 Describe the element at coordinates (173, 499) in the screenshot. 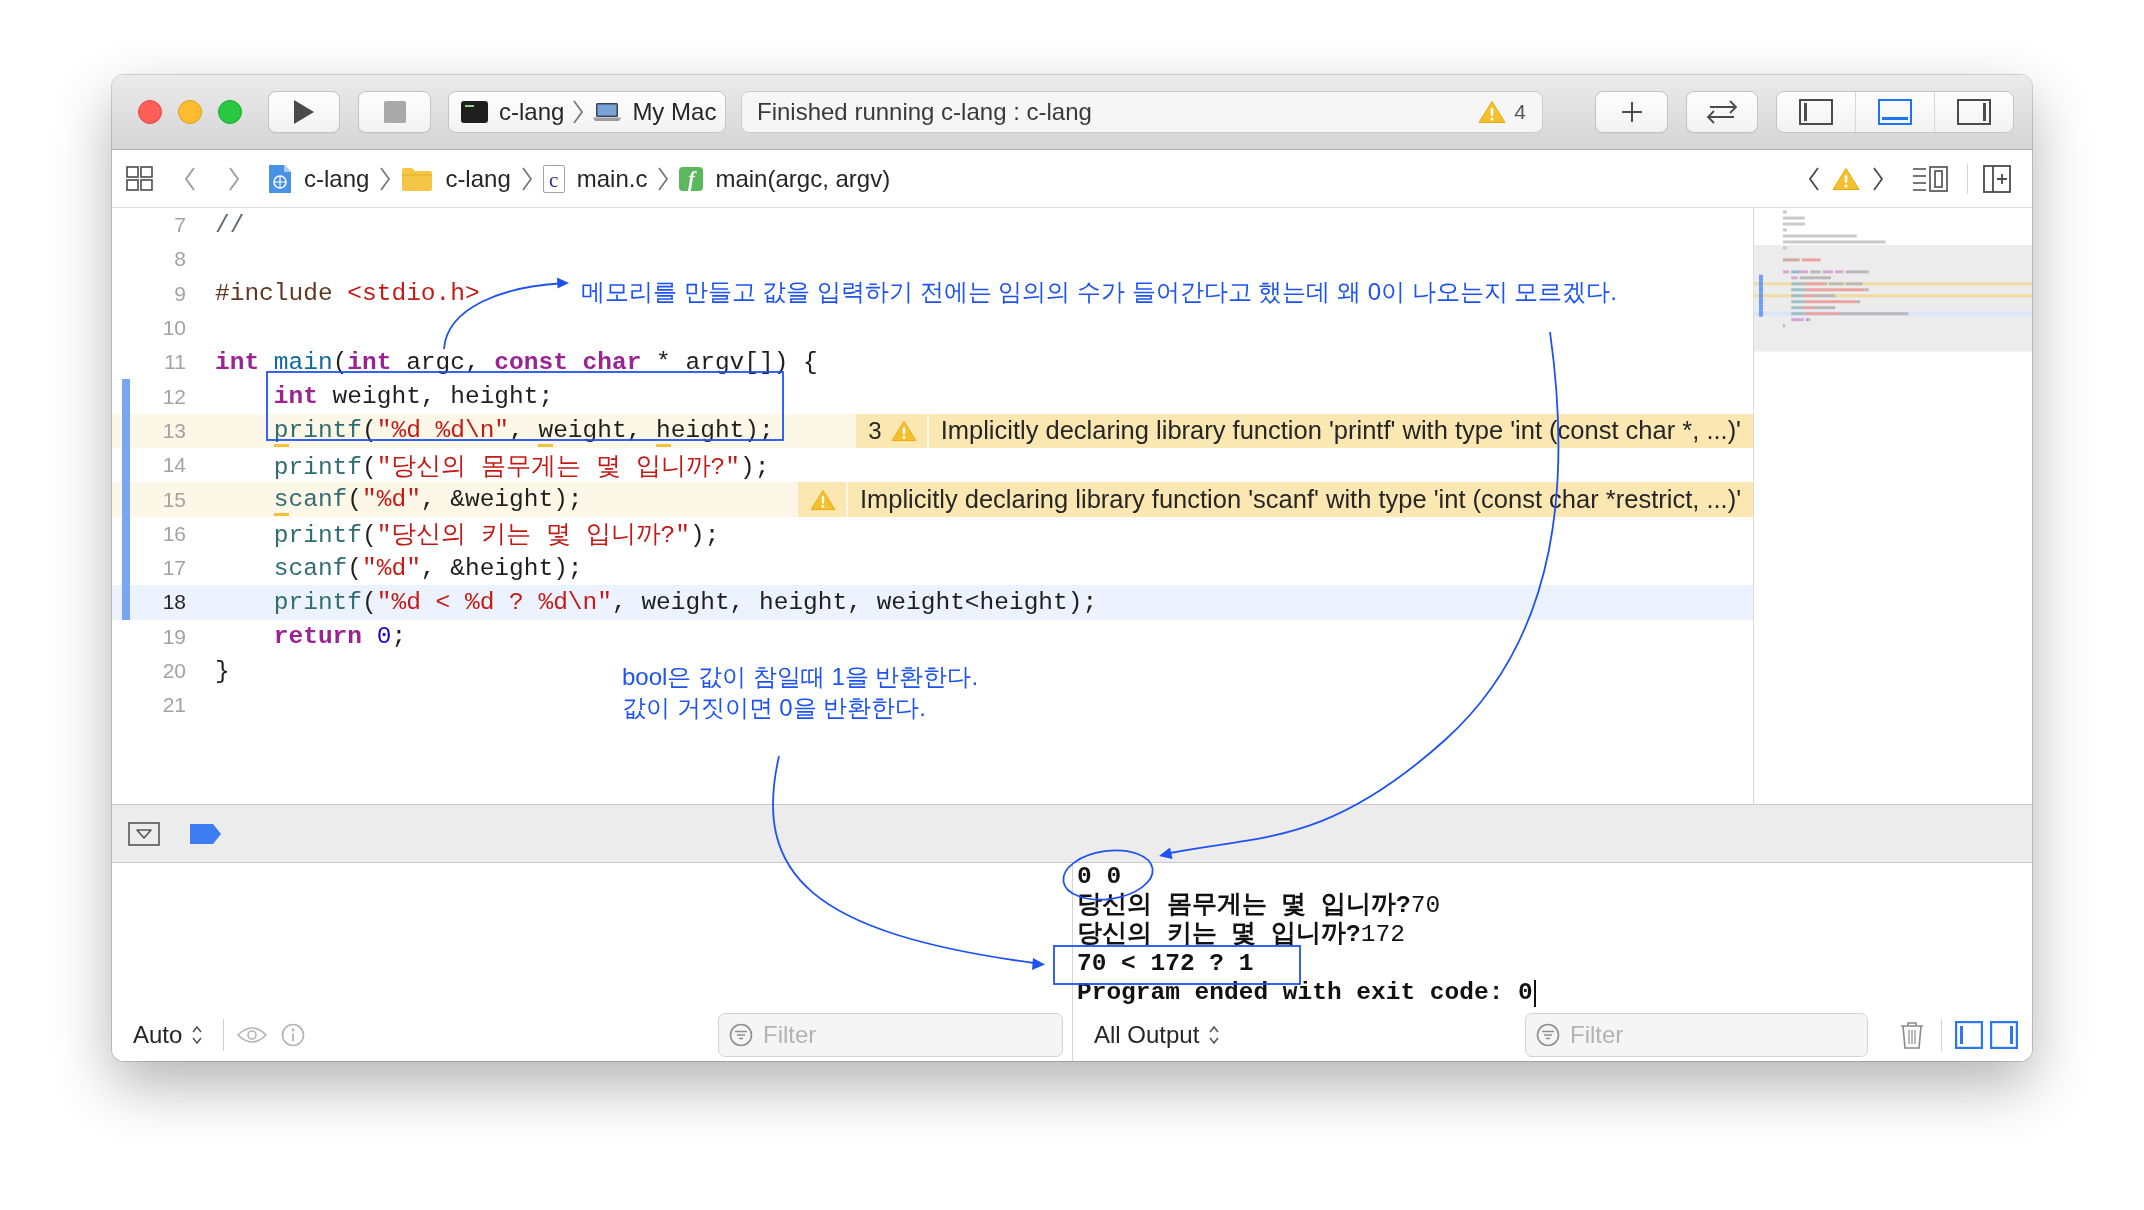

I see `line-number: 15` at that location.